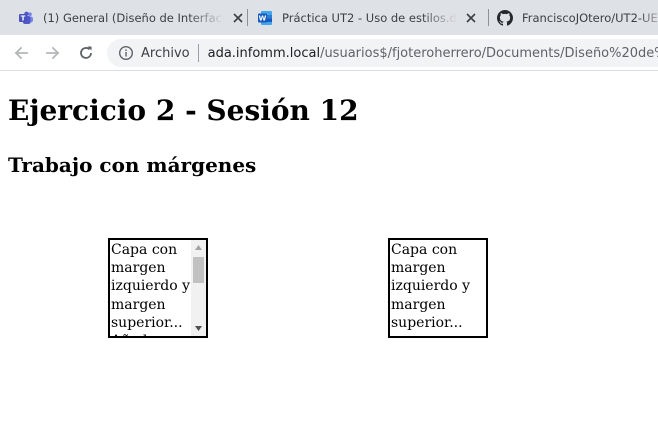  I want to click on word-icon: W, so click(265, 18).